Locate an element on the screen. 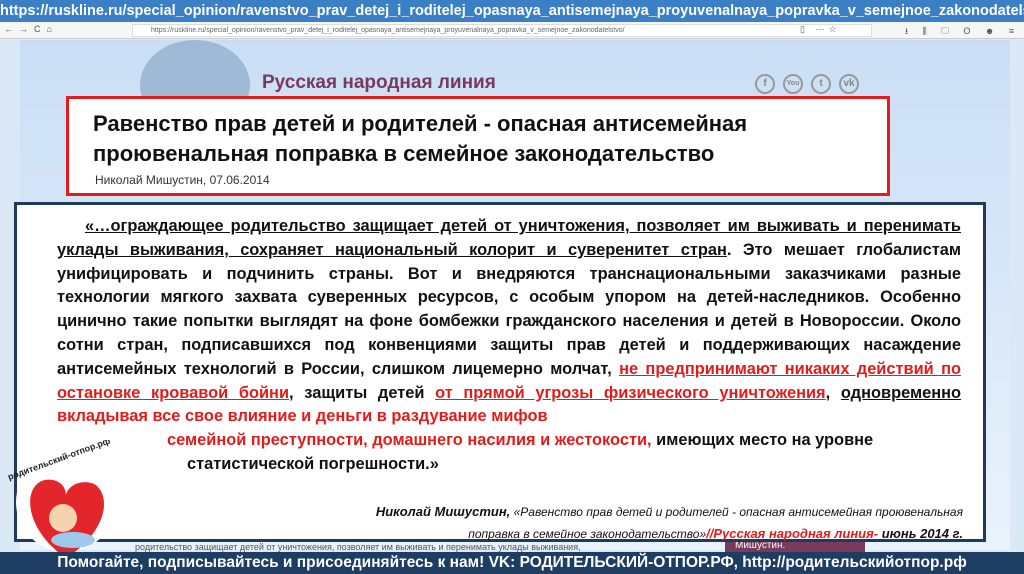 The width and height of the screenshot is (1024, 574). quote-text-end: статистической погрешности.» is located at coordinates (313, 463).